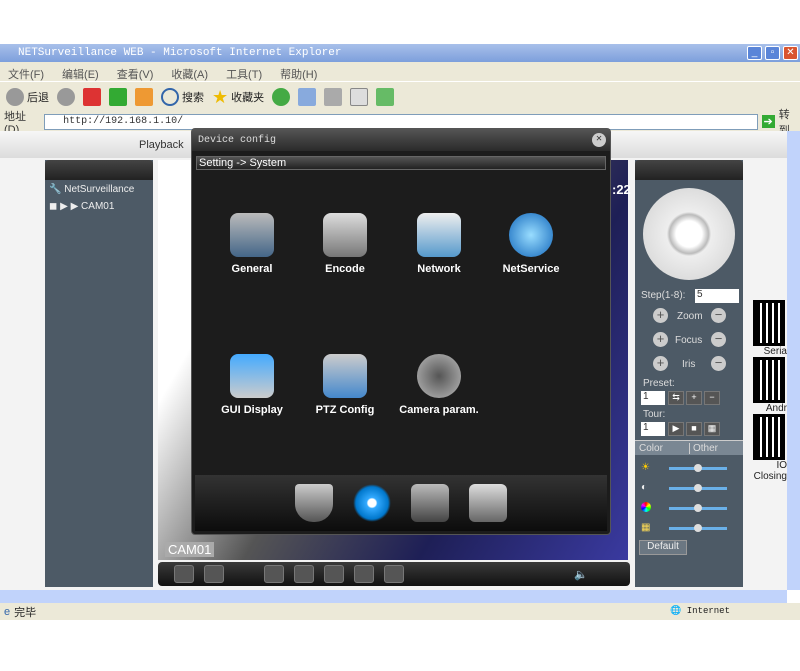 Image resolution: width=800 pixels, height=671 pixels. I want to click on tree-camera: ◼ ▶ ▶ CAM01, so click(99, 206).